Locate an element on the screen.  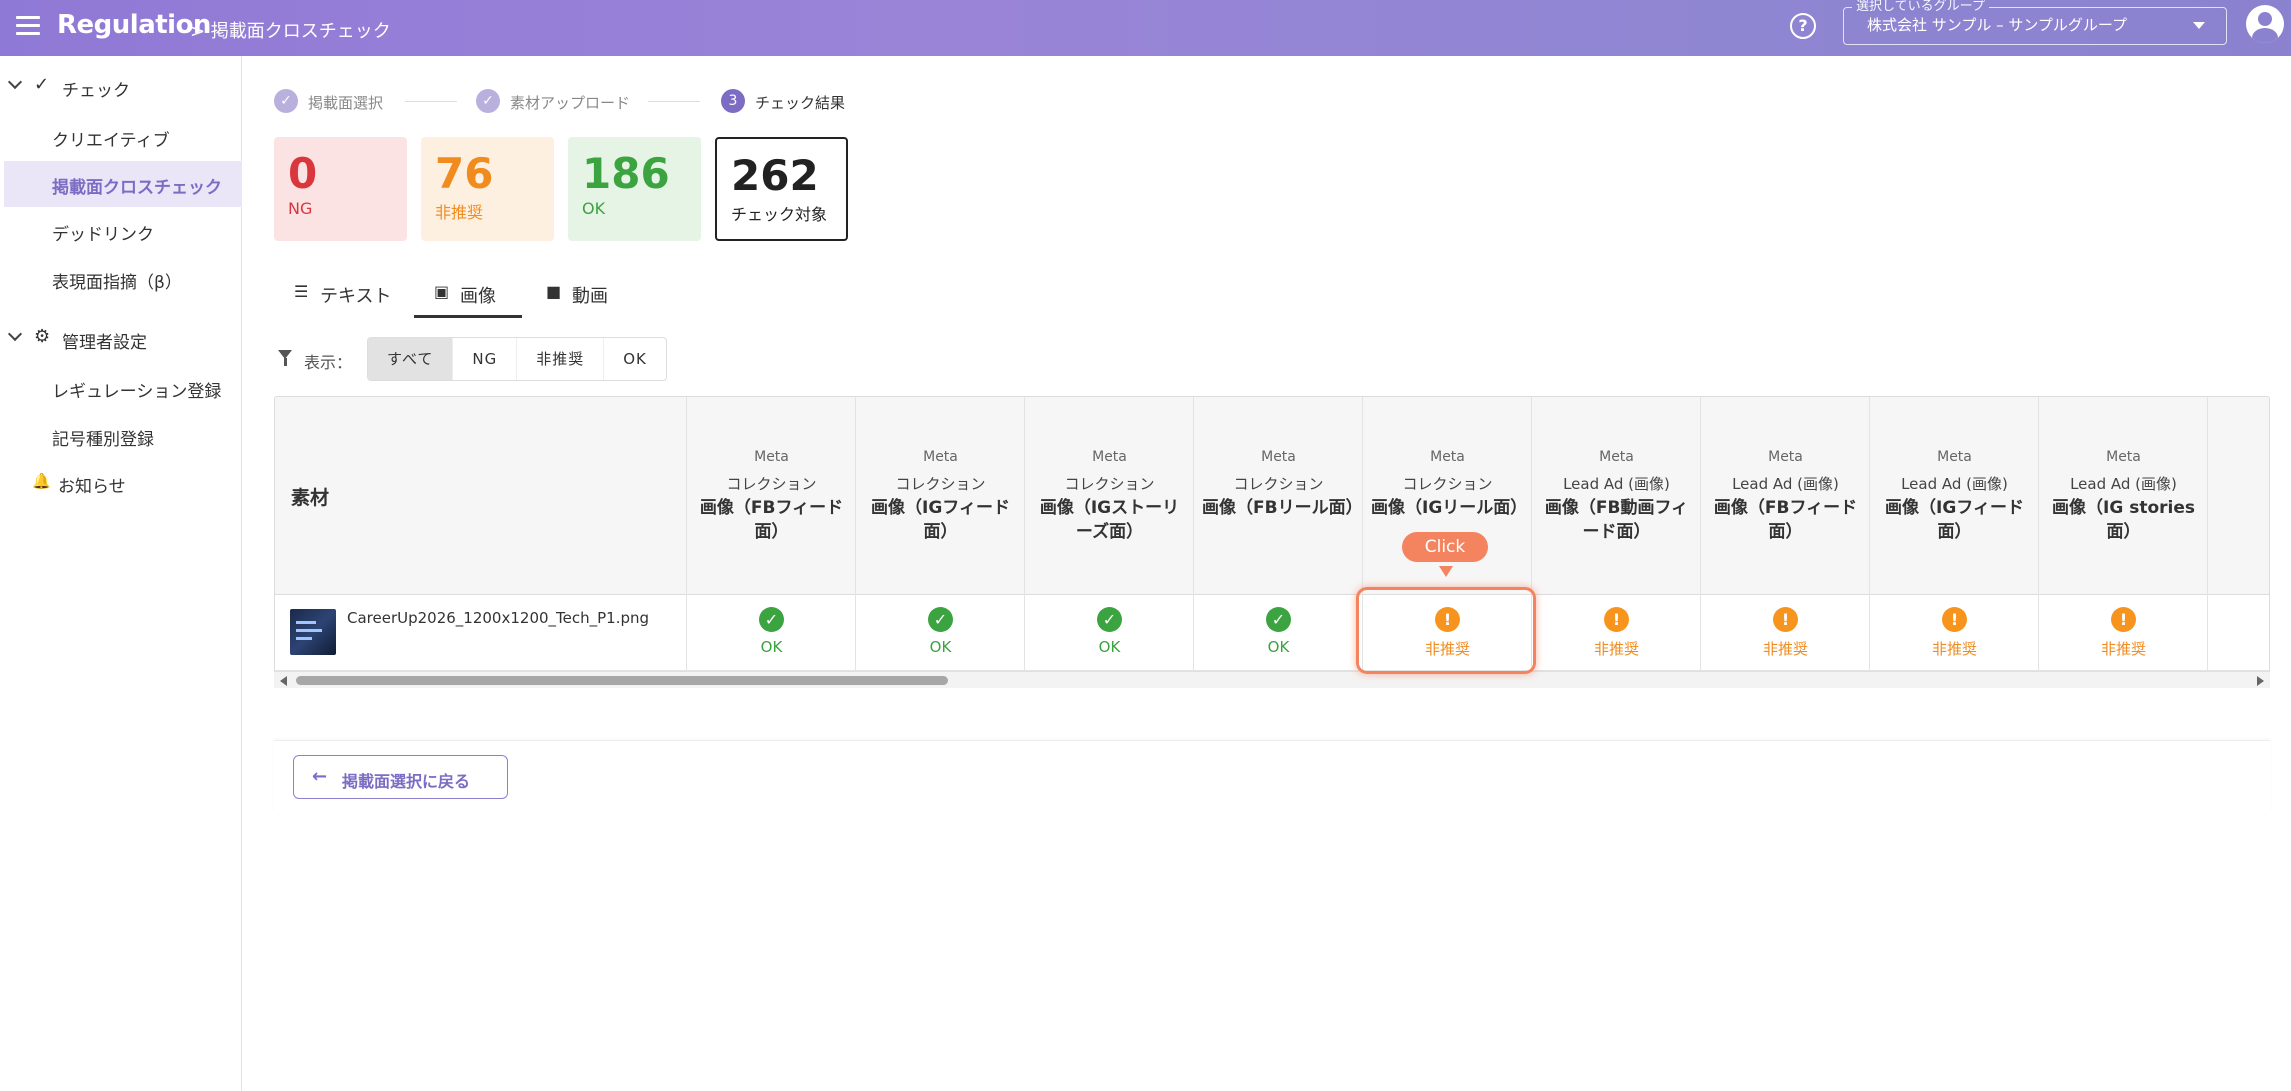
tab-label: 画像 is located at coordinates (478, 296).